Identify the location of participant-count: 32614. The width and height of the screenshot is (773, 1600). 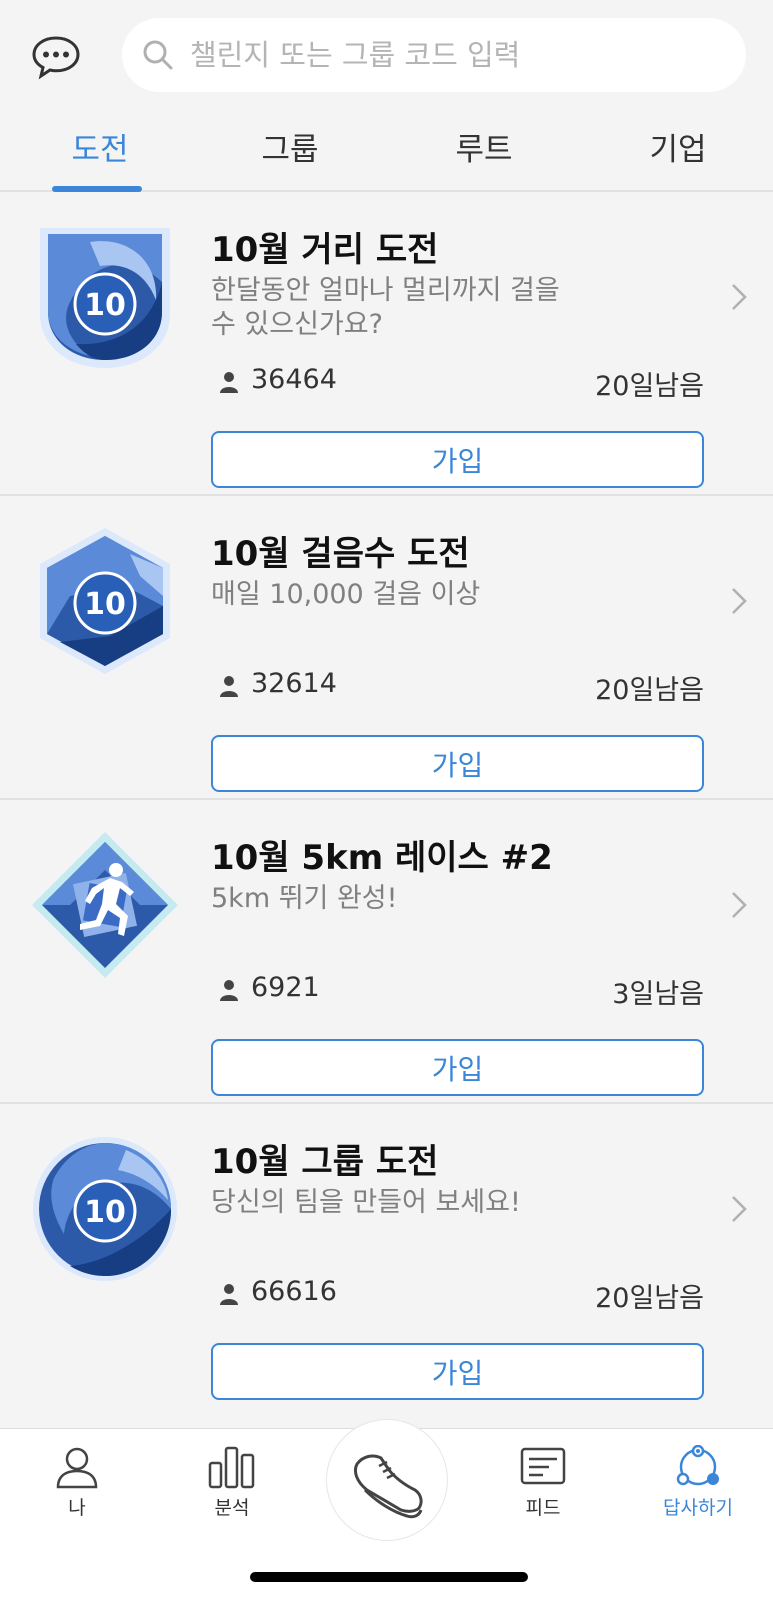
(294, 683).